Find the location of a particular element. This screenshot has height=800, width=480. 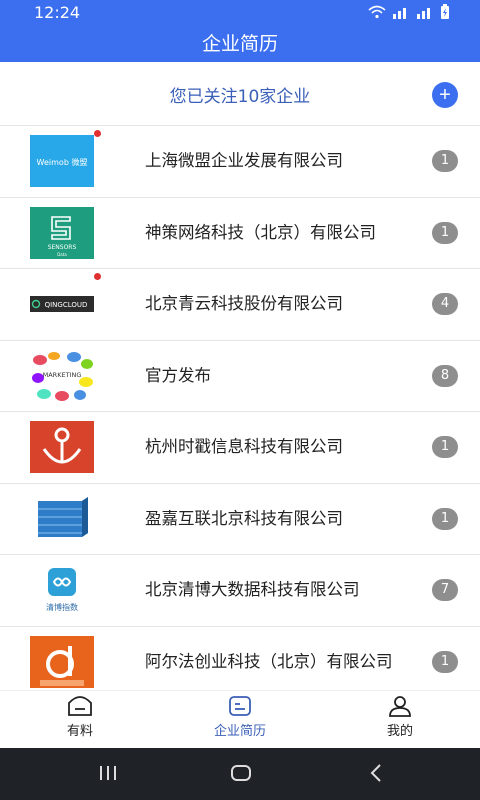

follow-count-text: 您已关注10家企业 is located at coordinates (240, 97).